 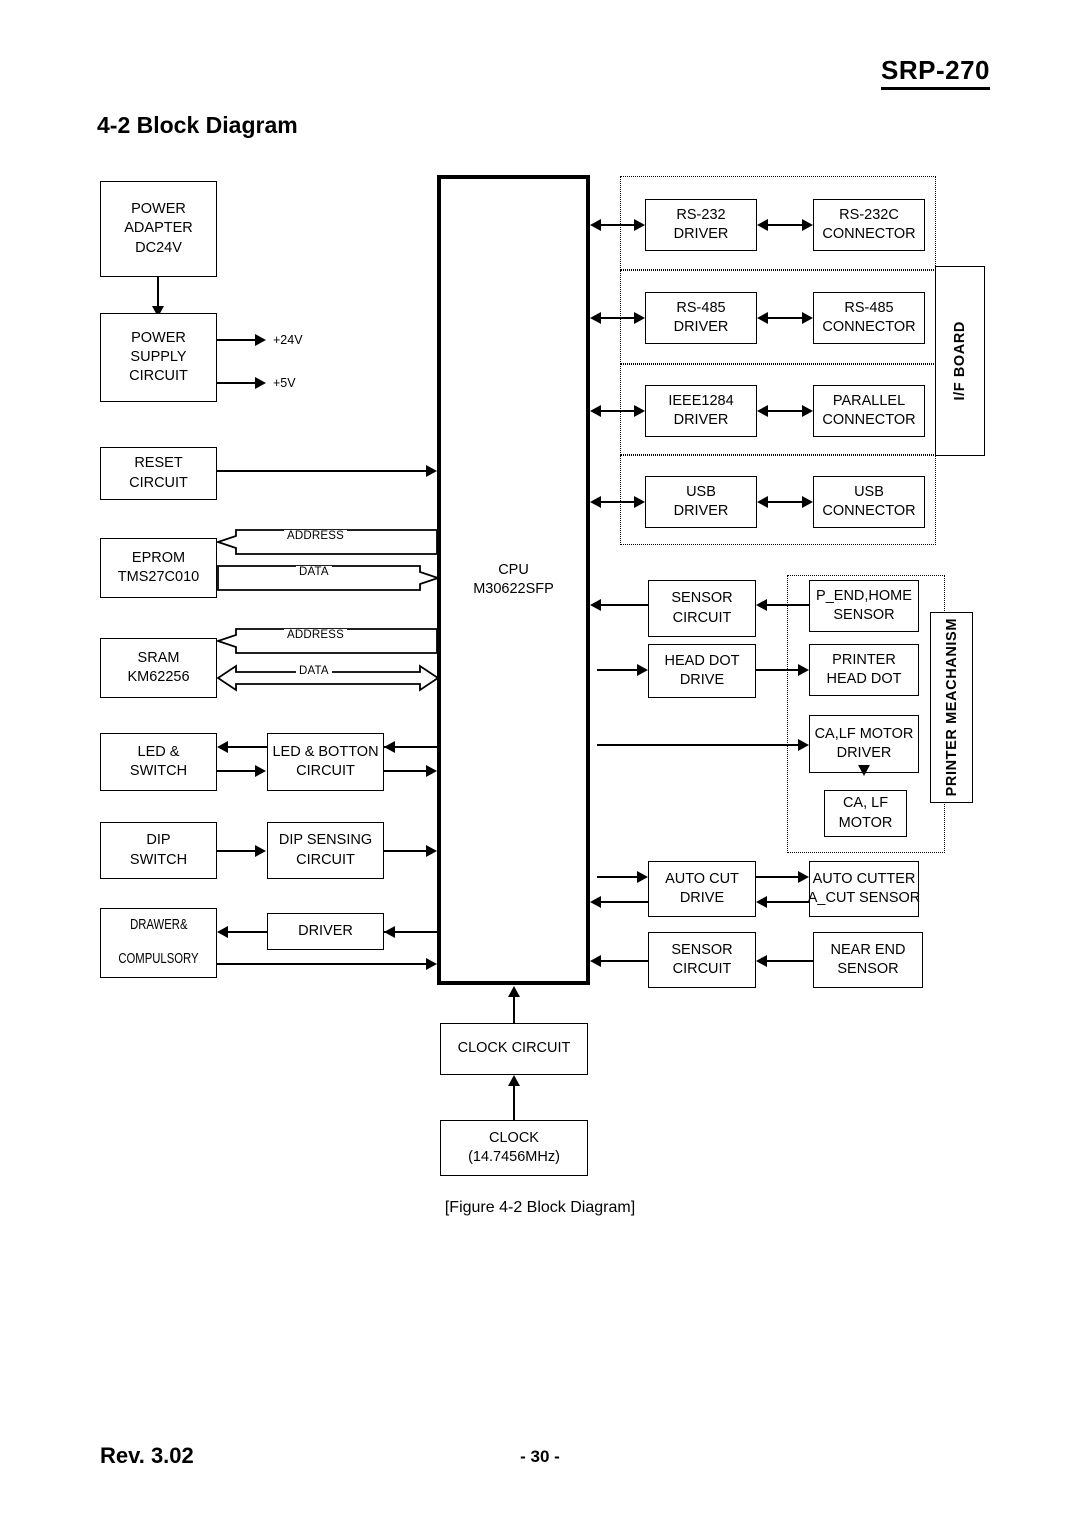 I want to click on line-reset-to-cpu, so click(x=323, y=471).